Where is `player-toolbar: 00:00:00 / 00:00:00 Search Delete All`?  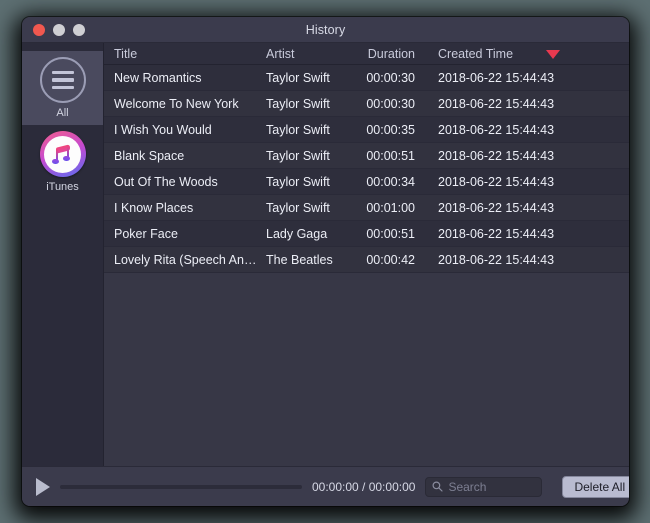 player-toolbar: 00:00:00 / 00:00:00 Search Delete All is located at coordinates (325, 486).